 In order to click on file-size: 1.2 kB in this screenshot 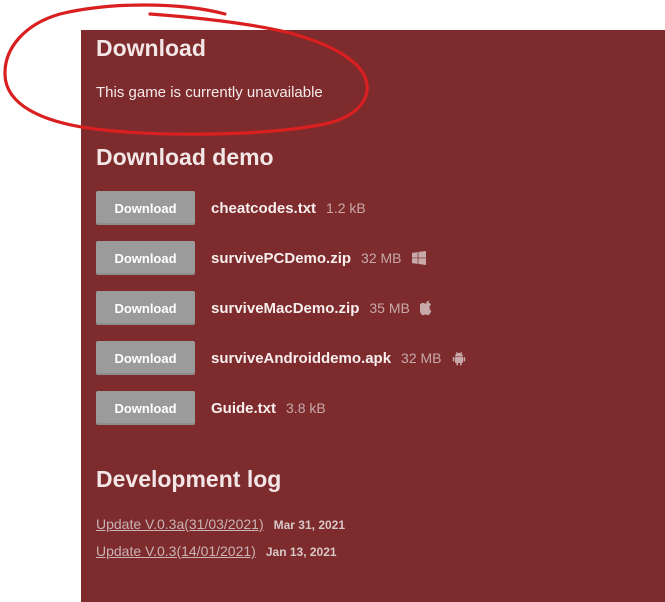, I will do `click(346, 208)`.